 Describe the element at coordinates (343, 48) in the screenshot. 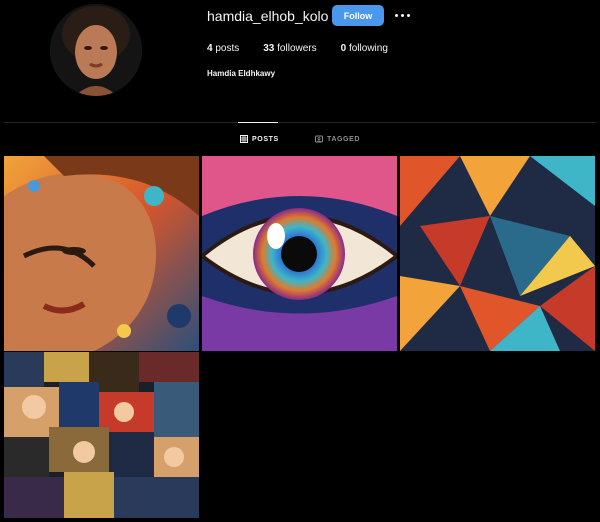

I see `following-count: 0` at that location.